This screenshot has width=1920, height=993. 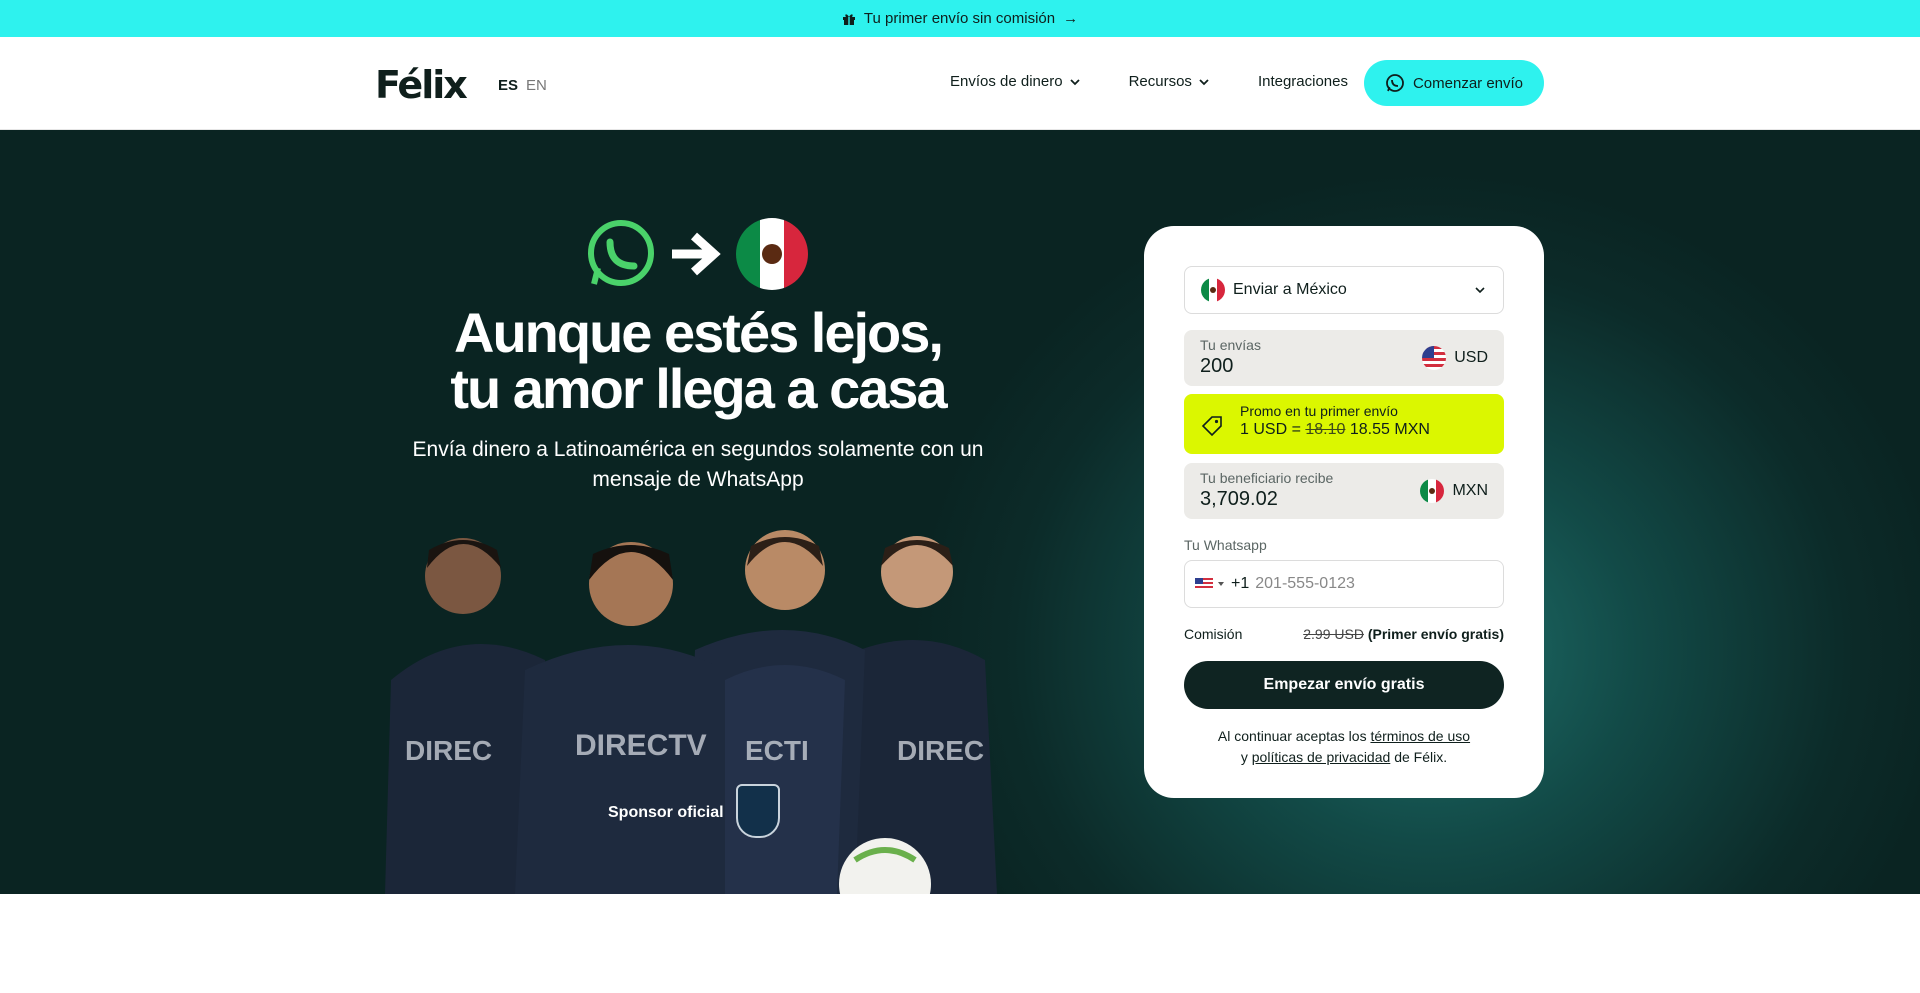 I want to click on players-image: DIREC DIRECTV ECTI DIREC, so click(x=691, y=712).